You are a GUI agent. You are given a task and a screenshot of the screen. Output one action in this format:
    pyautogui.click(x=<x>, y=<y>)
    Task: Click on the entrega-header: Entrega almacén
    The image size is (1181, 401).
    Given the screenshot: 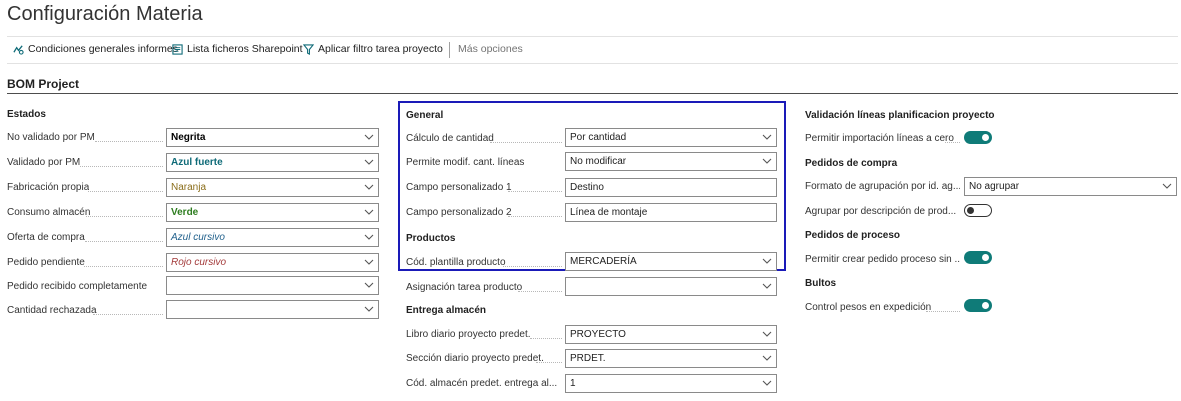 What is the action you would take?
    pyautogui.click(x=446, y=310)
    